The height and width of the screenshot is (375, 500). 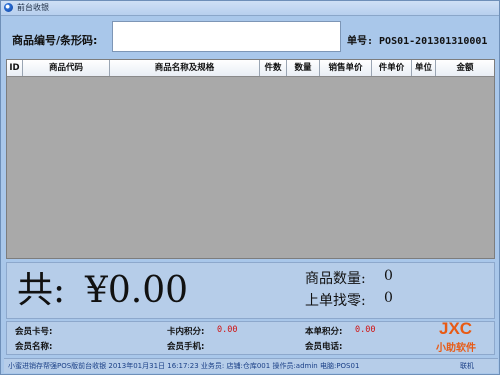 I want to click on column-header-piece-price: 件单价, so click(x=392, y=68).